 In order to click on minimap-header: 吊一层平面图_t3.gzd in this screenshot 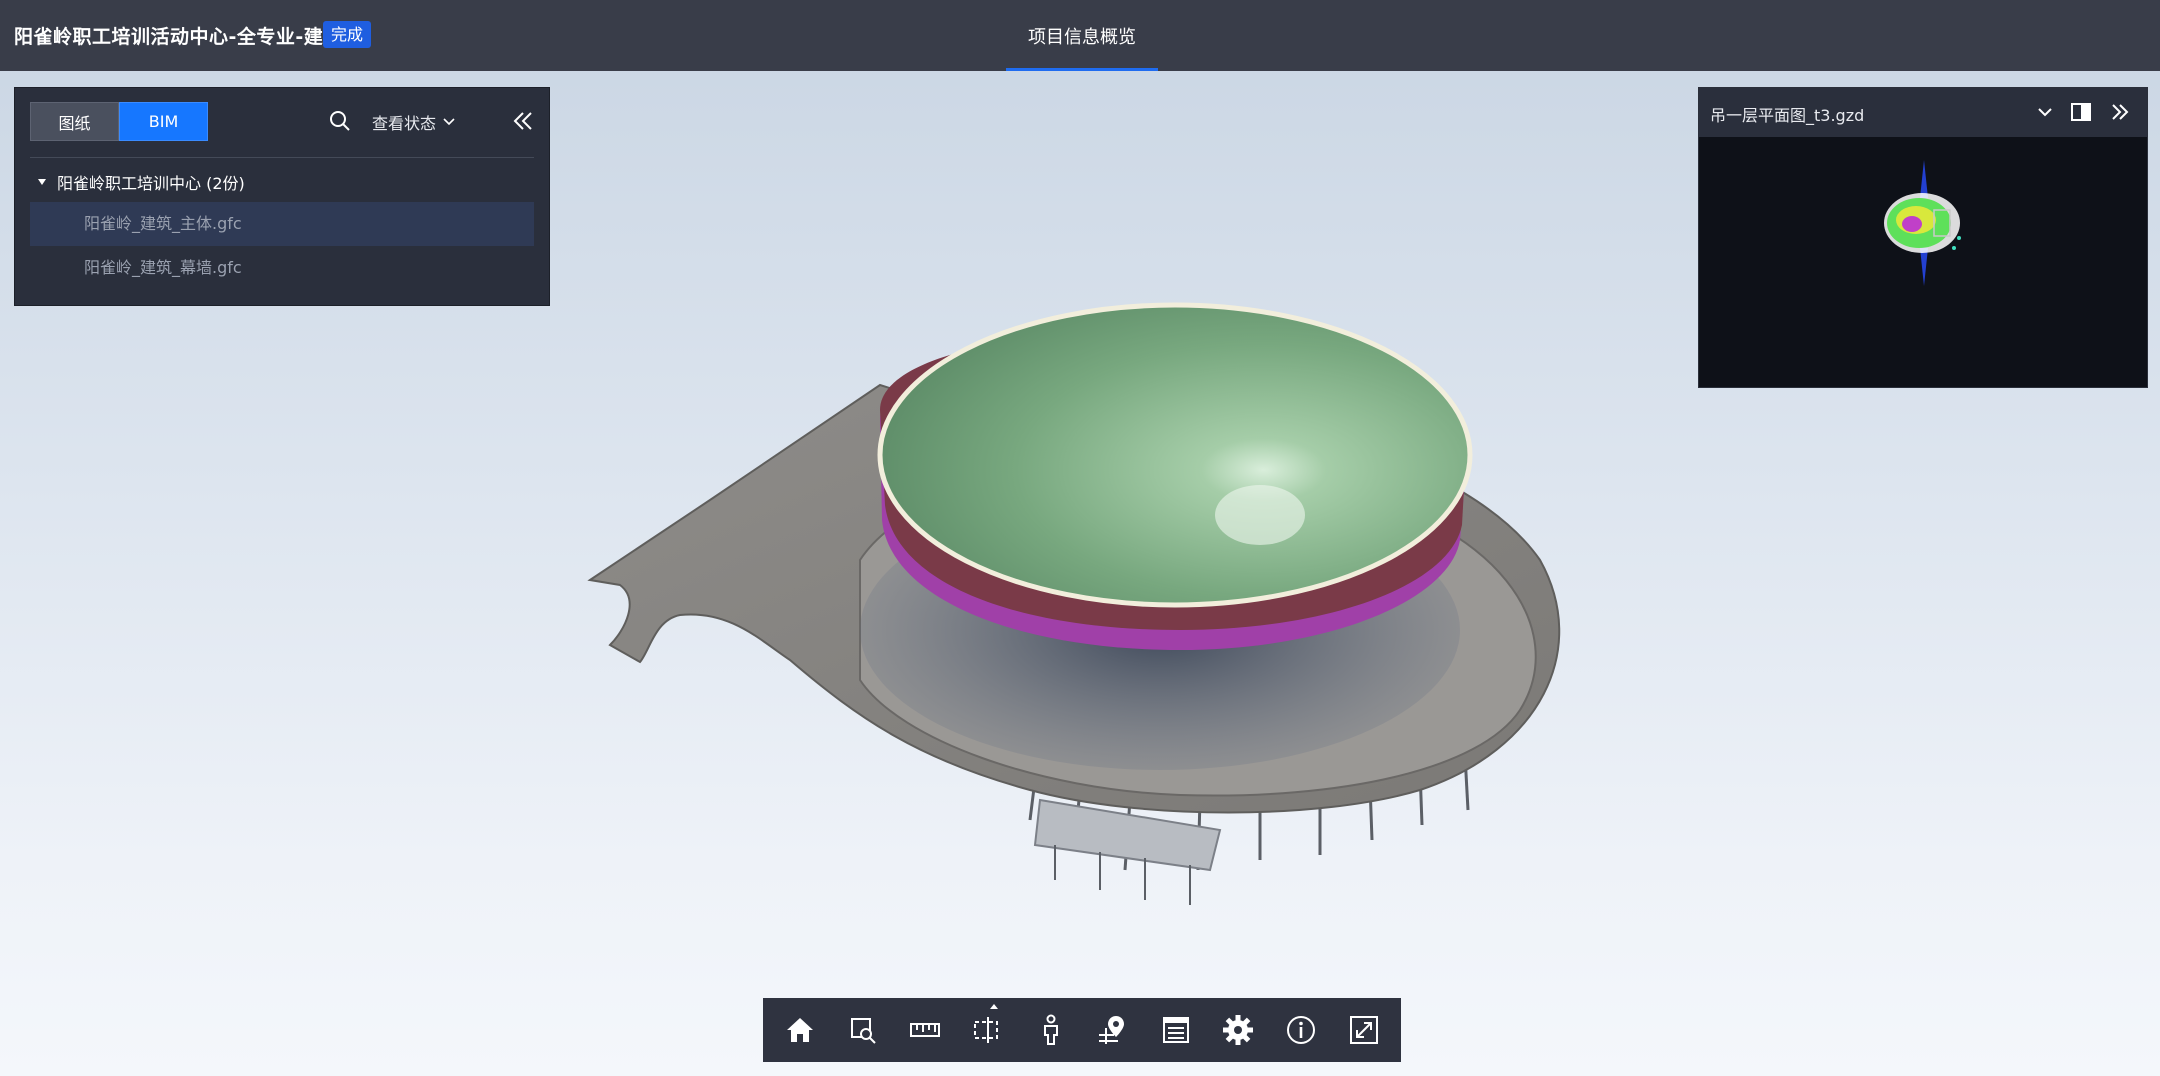, I will do `click(1923, 112)`.